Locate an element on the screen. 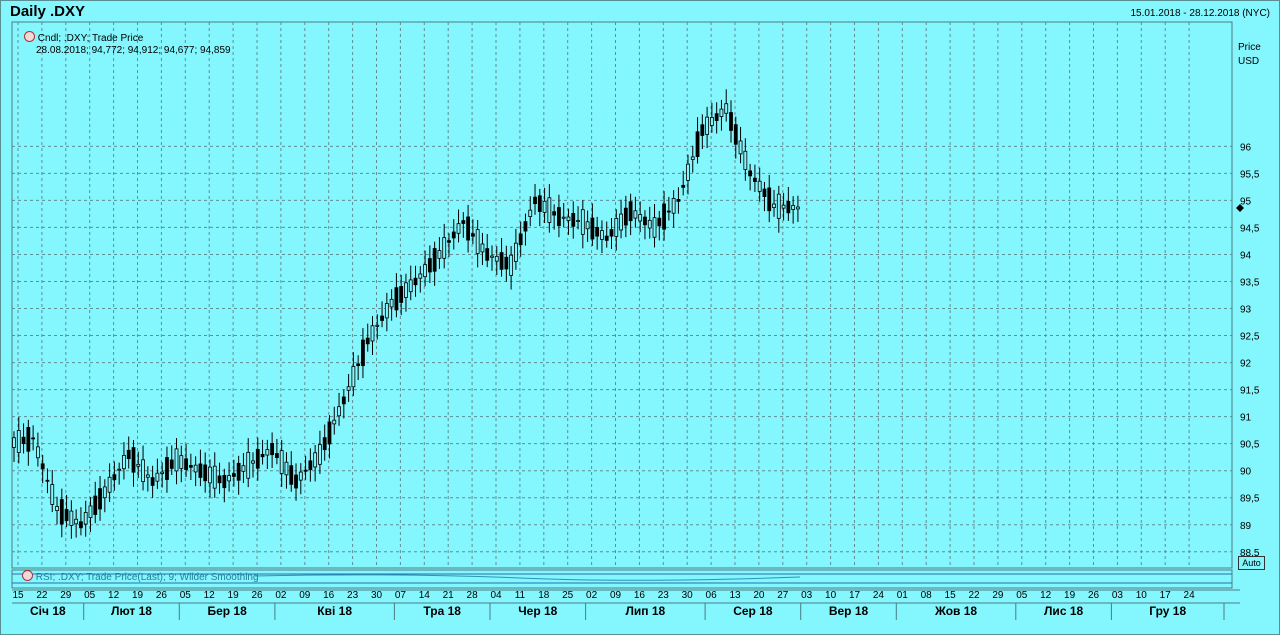  x-tick-label: 16 is located at coordinates (640, 595).